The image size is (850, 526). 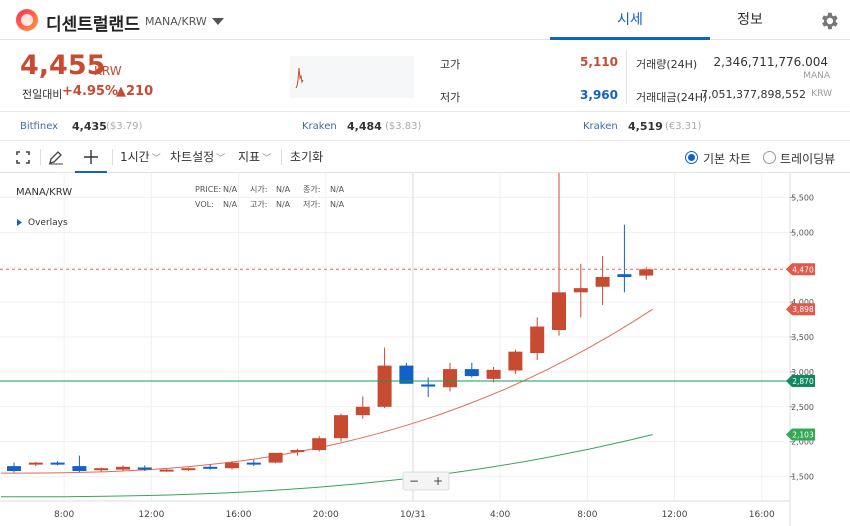 I want to click on exchange-usd-price: ($3.79), so click(x=124, y=126).